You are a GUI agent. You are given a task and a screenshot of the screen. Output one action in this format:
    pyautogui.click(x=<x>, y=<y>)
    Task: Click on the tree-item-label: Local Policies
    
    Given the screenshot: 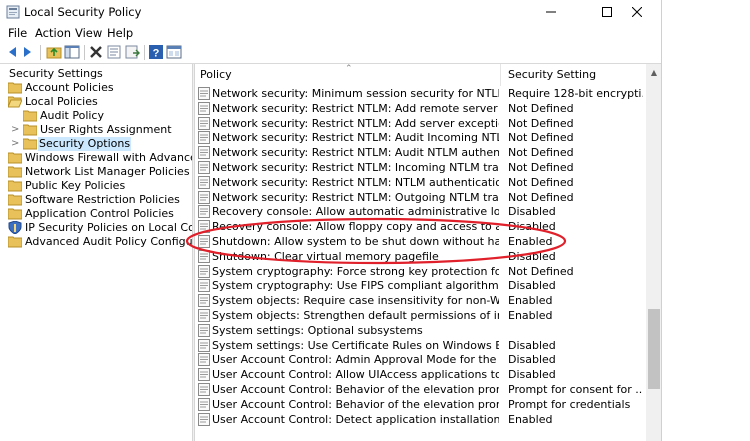 What is the action you would take?
    pyautogui.click(x=61, y=101)
    